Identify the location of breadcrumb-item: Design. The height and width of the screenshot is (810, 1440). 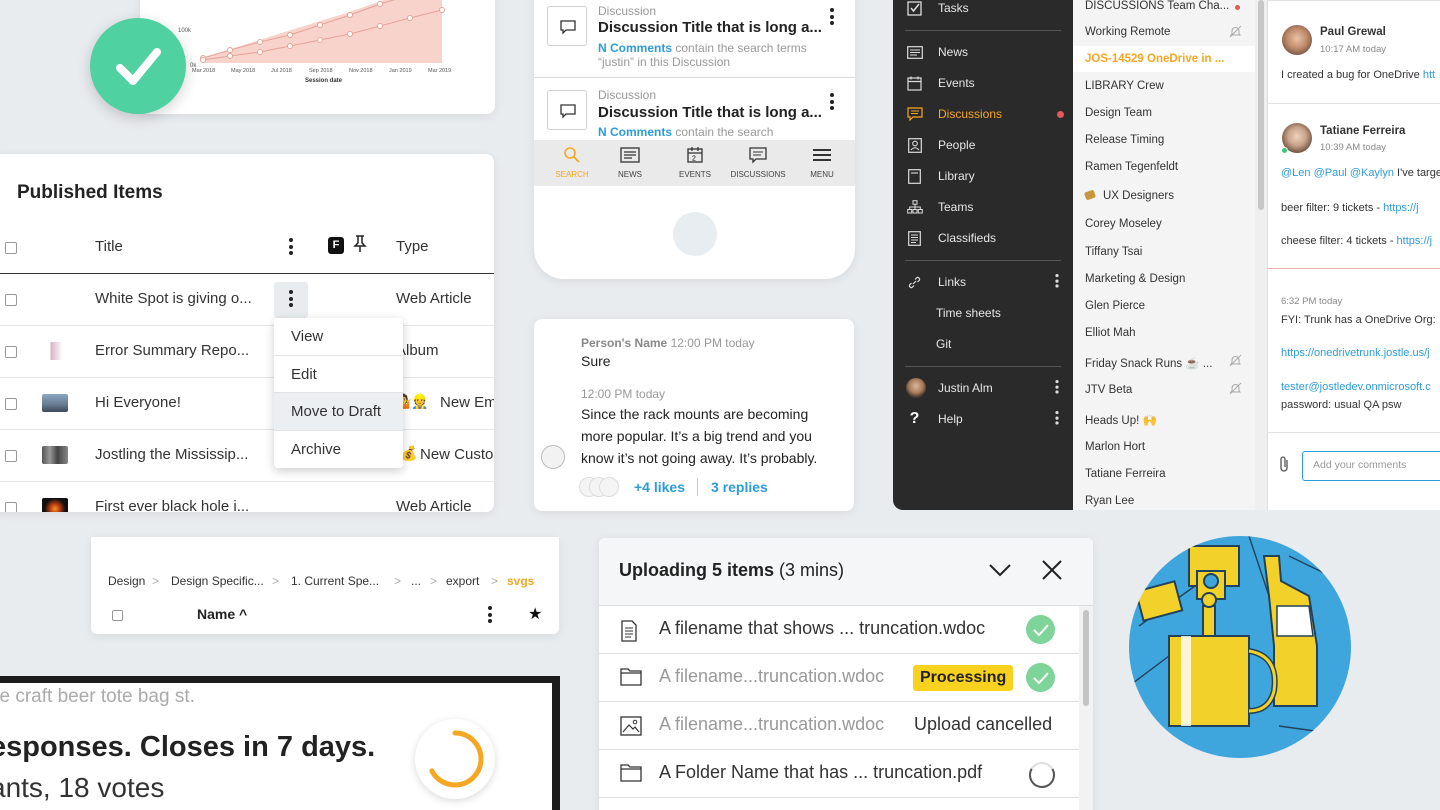
(126, 581).